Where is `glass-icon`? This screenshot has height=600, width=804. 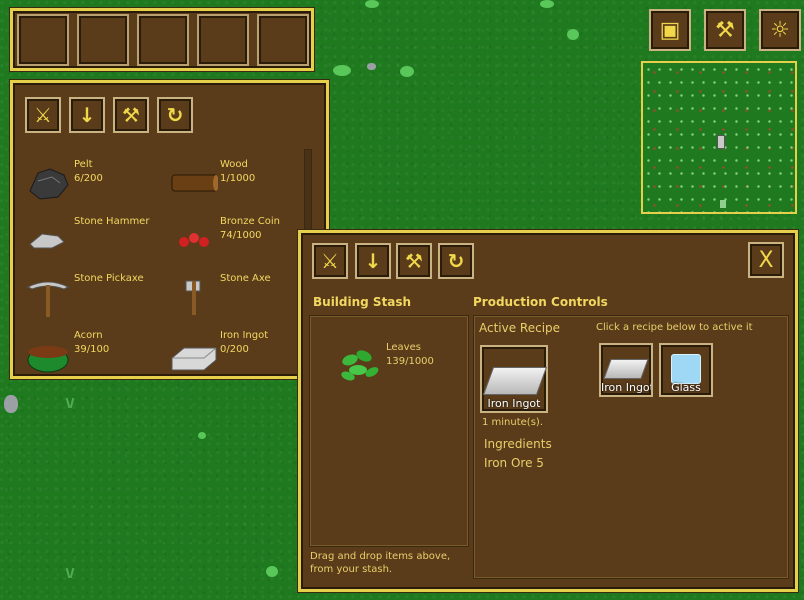
glass-icon is located at coordinates (686, 369).